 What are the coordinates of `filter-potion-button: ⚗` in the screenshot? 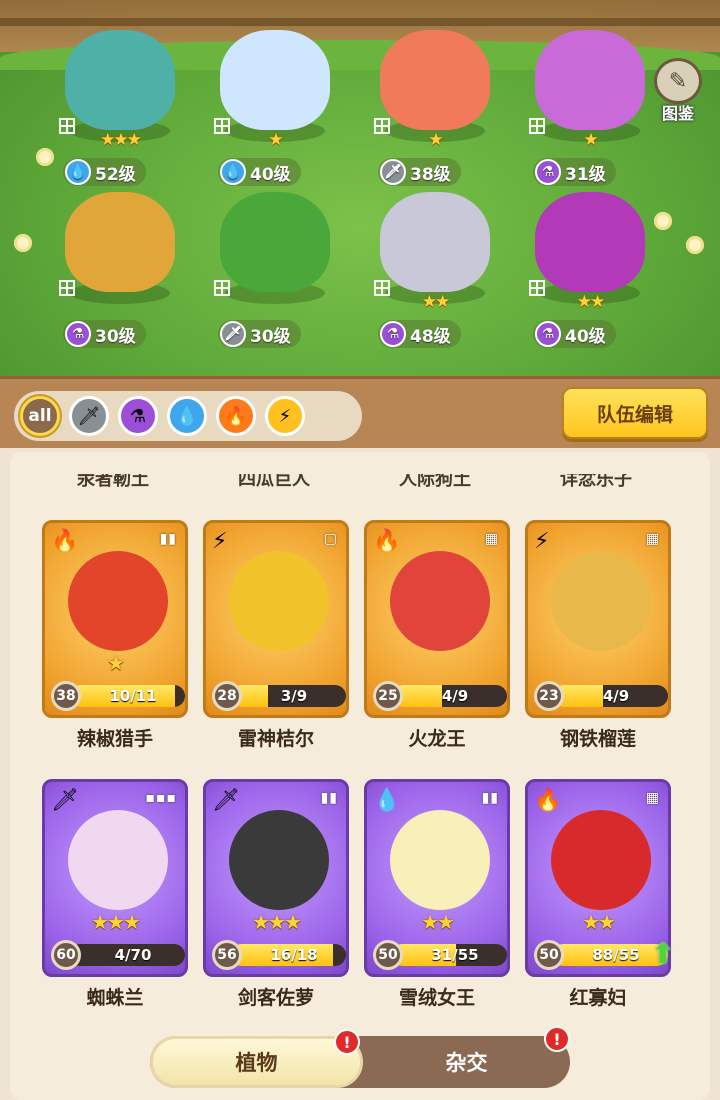 It's located at (138, 416).